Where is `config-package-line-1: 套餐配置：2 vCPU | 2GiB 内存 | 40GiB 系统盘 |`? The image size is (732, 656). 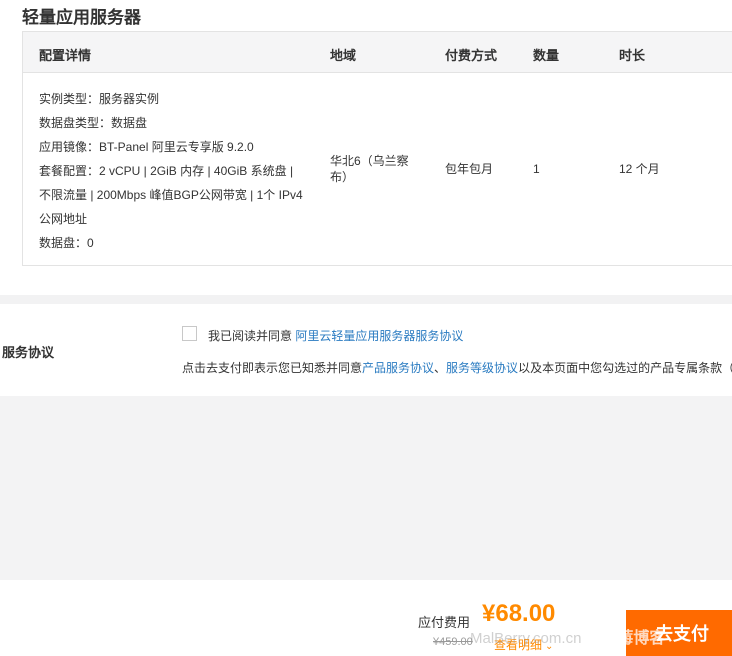
config-package-line-1: 套餐配置：2 vCPU | 2GiB 内存 | 40GiB 系统盘 | is located at coordinates (166, 171).